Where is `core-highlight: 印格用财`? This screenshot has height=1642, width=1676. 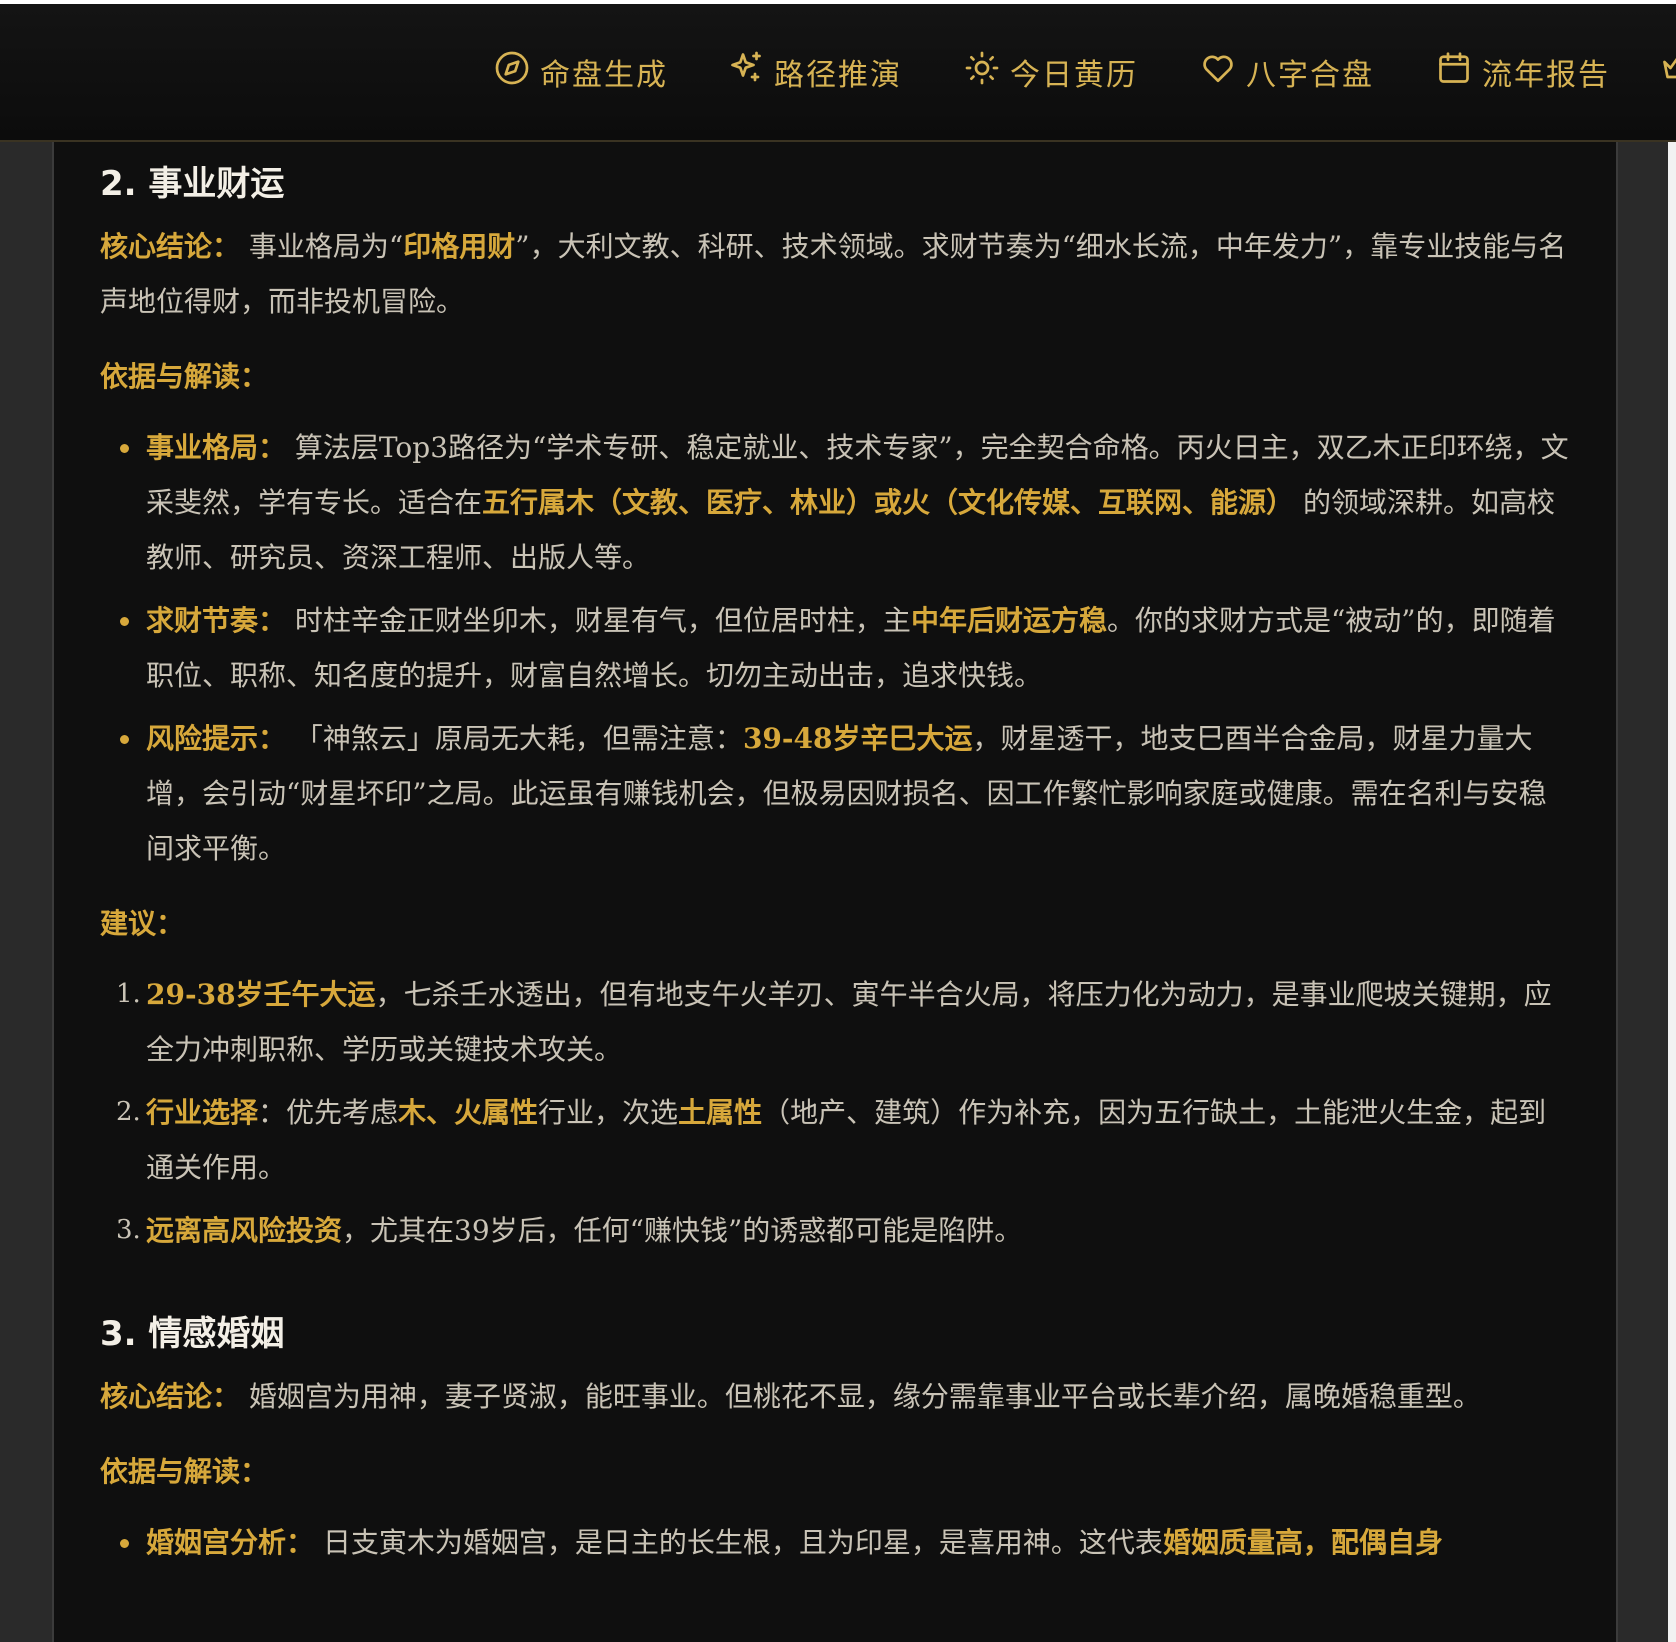 core-highlight: 印格用财 is located at coordinates (459, 246).